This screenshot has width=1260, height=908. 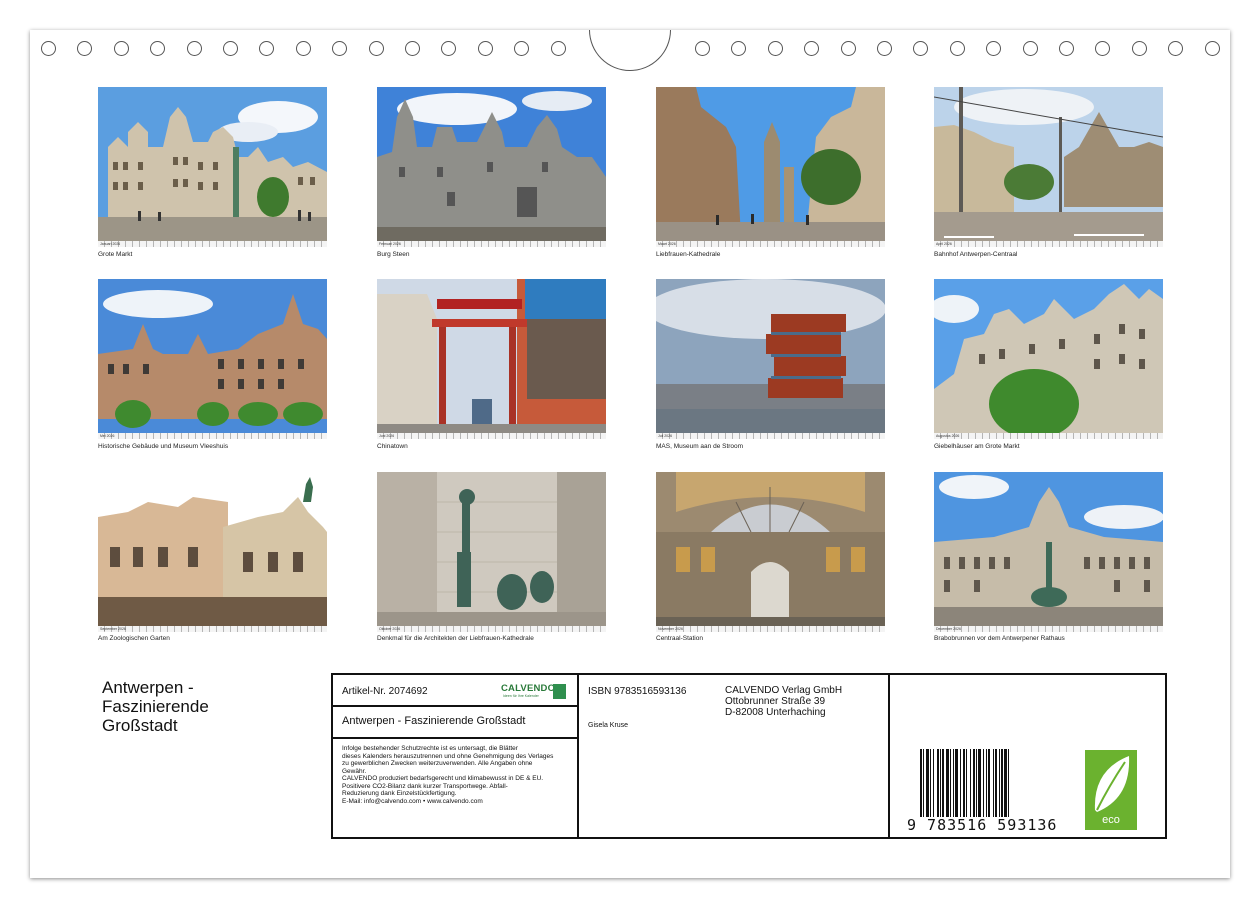 I want to click on caption: Bahnhof Antwerpen-Centraal, so click(x=976, y=254).